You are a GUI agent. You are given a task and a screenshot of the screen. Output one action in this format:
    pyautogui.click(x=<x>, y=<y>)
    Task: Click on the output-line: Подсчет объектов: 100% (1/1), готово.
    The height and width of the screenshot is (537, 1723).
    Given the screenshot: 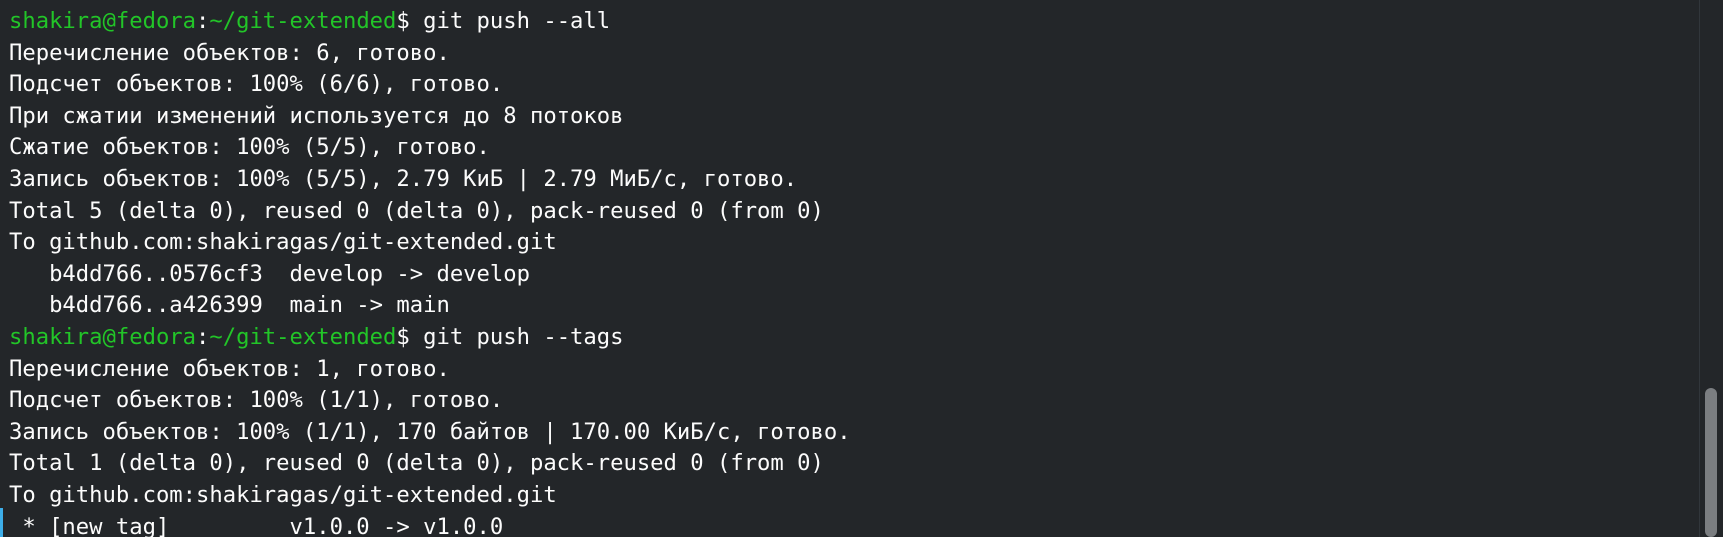 What is the action you would take?
    pyautogui.click(x=256, y=400)
    